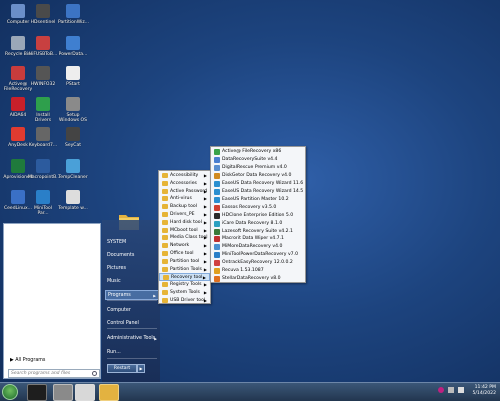  What do you see at coordinates (251, 279) in the screenshot?
I see `menu-item-label: StellarDataRecovery v8.0` at bounding box center [251, 279].